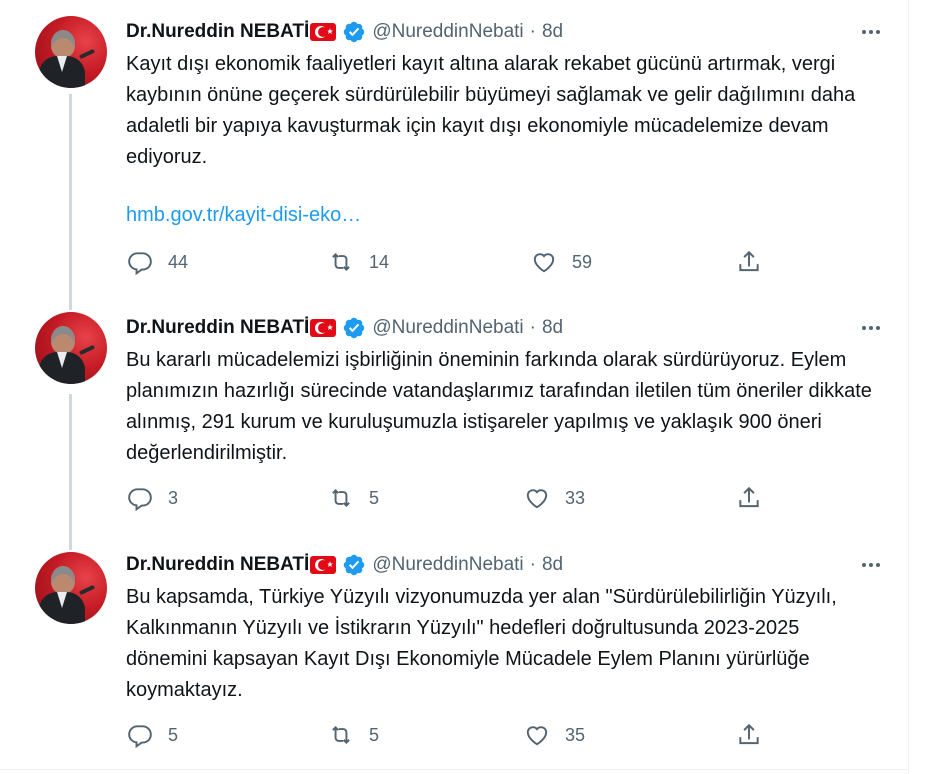 The width and height of the screenshot is (932, 774). Describe the element at coordinates (454, 500) in the screenshot. I see `tweet-actions: 3 5 33` at that location.